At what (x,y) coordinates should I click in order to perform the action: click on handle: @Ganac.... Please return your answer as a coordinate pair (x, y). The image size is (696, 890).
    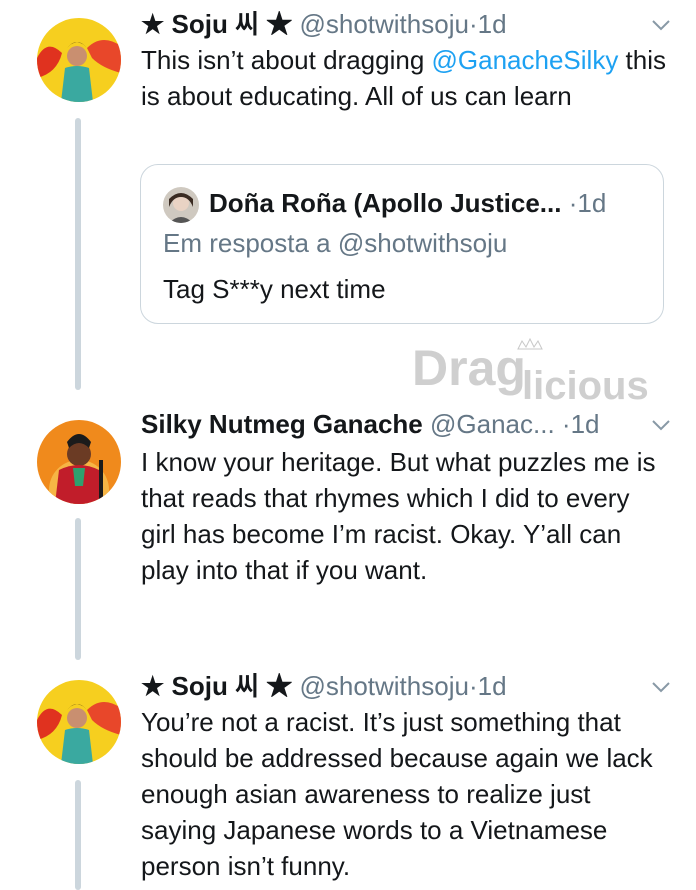
    Looking at the image, I should click on (492, 424).